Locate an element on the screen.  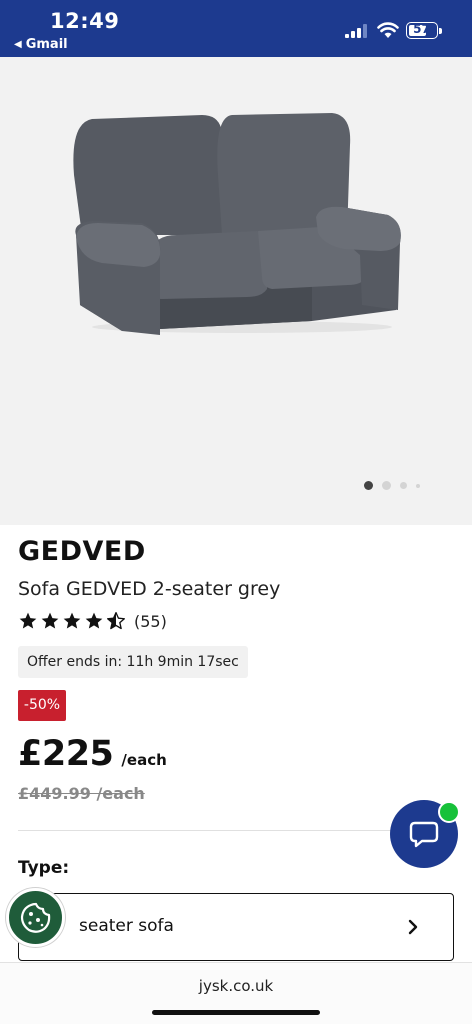
browser-url-bar: jysk.co.uk is located at coordinates (236, 993).